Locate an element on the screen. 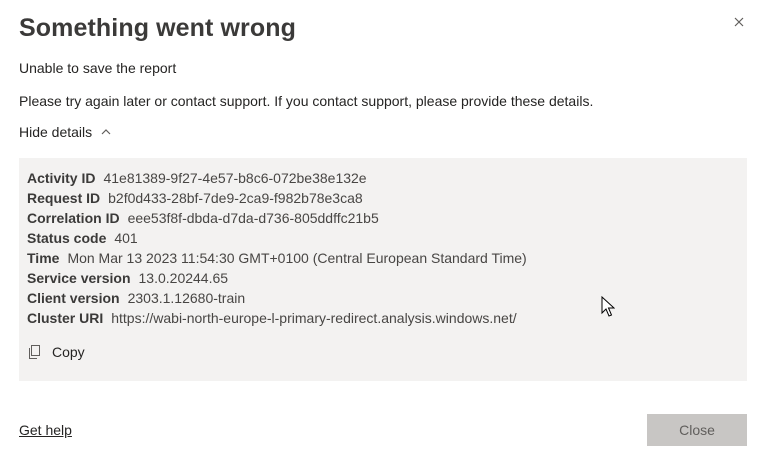 Image resolution: width=764 pixels, height=465 pixels. copy-button: Copy is located at coordinates (56, 352).